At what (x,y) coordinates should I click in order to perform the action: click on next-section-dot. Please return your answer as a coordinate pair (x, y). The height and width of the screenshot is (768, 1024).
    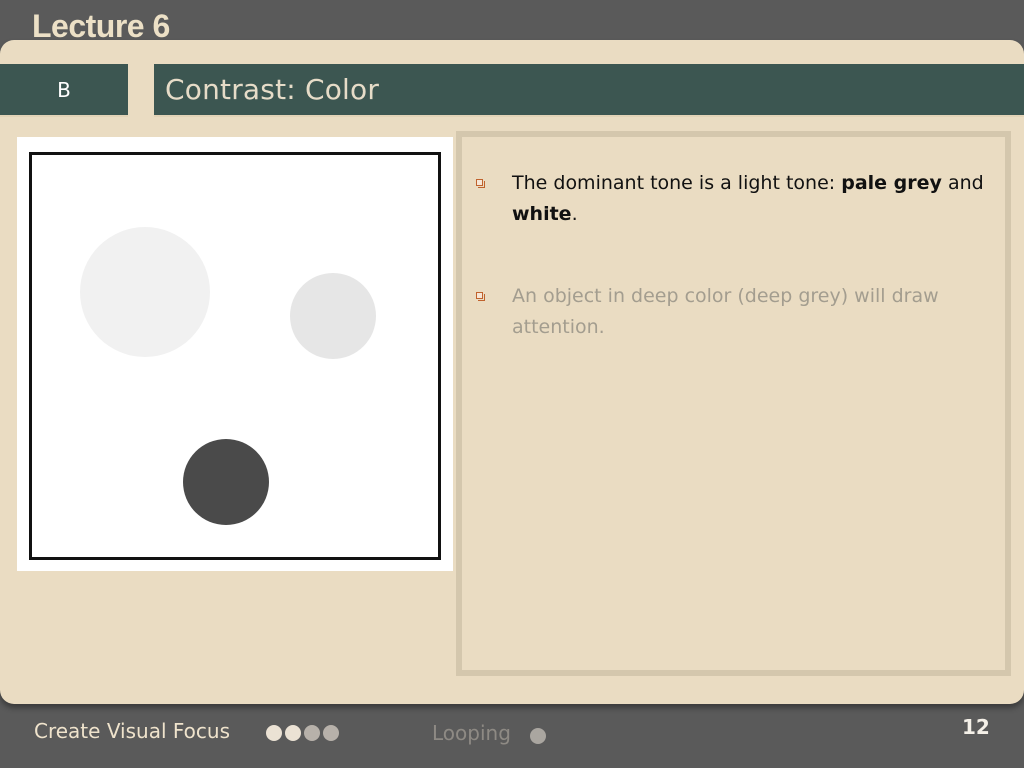
    Looking at the image, I should click on (538, 736).